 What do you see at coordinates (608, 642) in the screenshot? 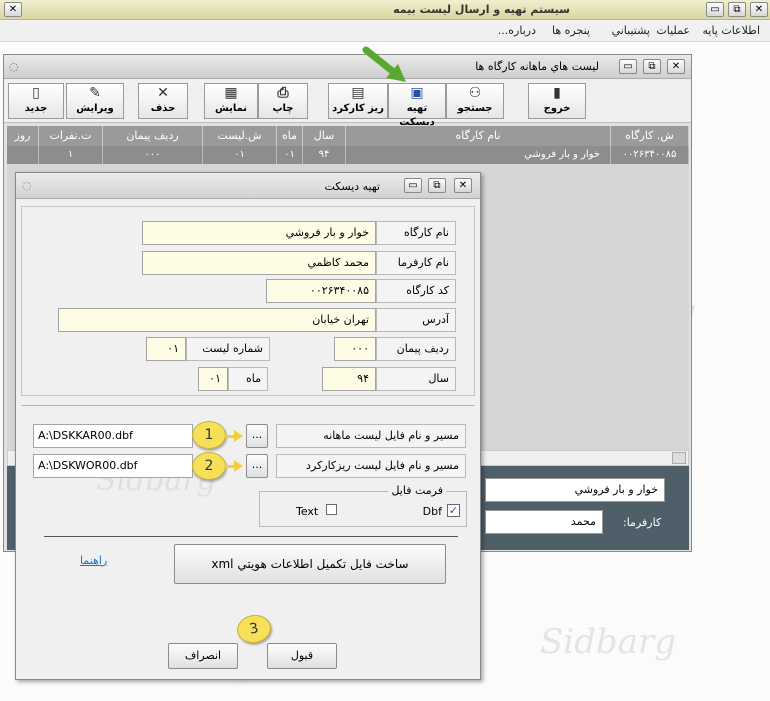
I see `watermark: Sidbarg` at bounding box center [608, 642].